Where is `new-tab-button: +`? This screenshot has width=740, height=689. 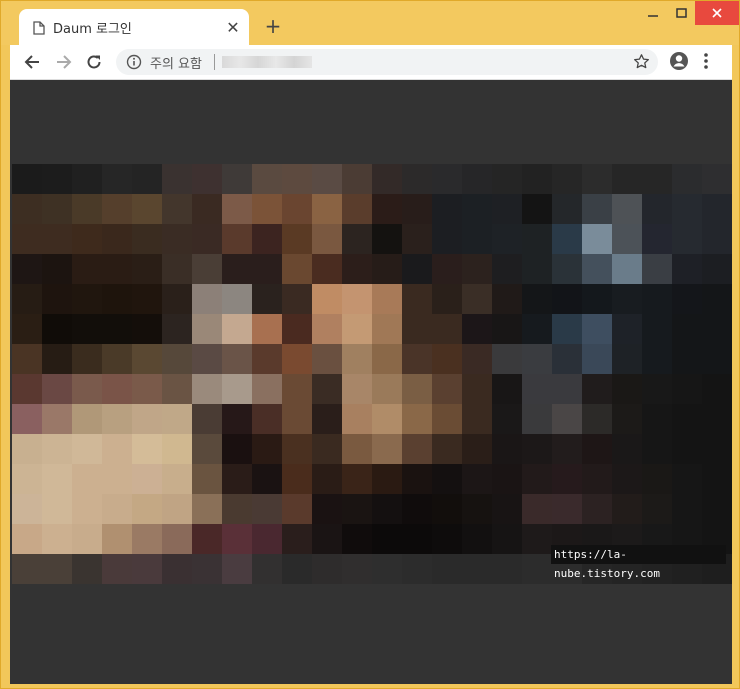 new-tab-button: + is located at coordinates (273, 26).